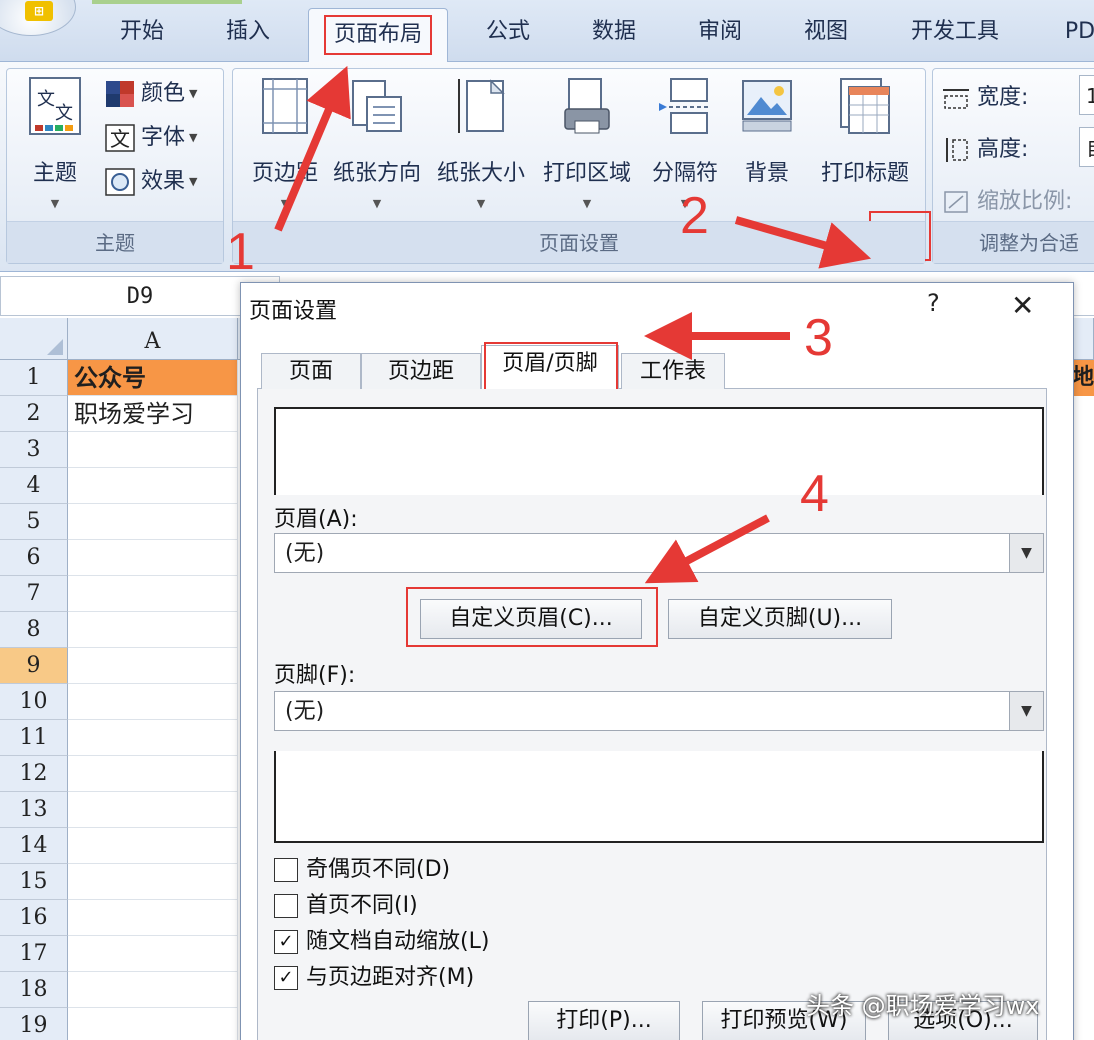  What do you see at coordinates (153, 414) in the screenshot?
I see `cell-a2: 职场爱学习` at bounding box center [153, 414].